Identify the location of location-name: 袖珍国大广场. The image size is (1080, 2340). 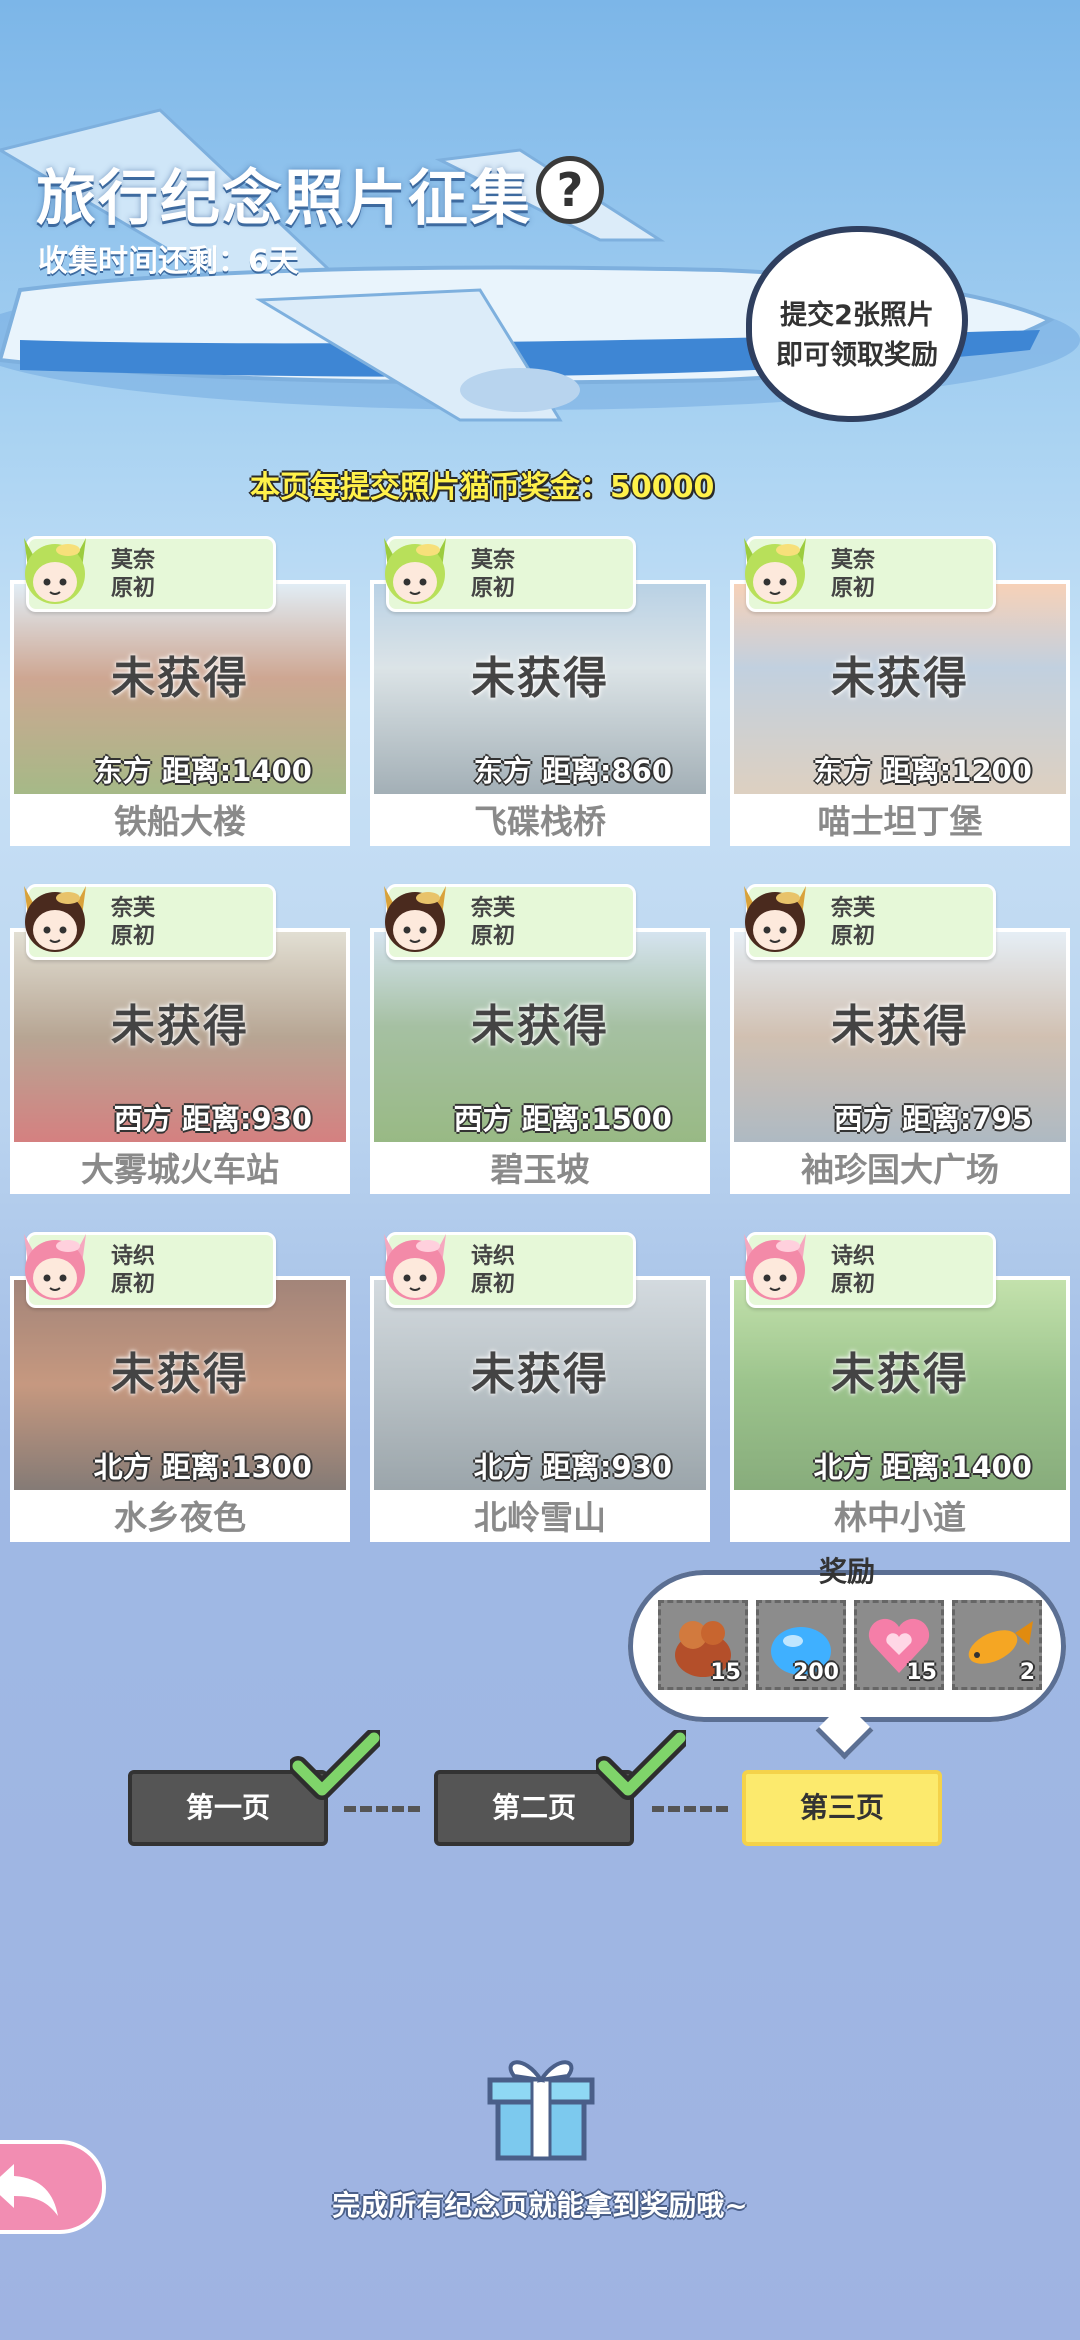
(900, 1170).